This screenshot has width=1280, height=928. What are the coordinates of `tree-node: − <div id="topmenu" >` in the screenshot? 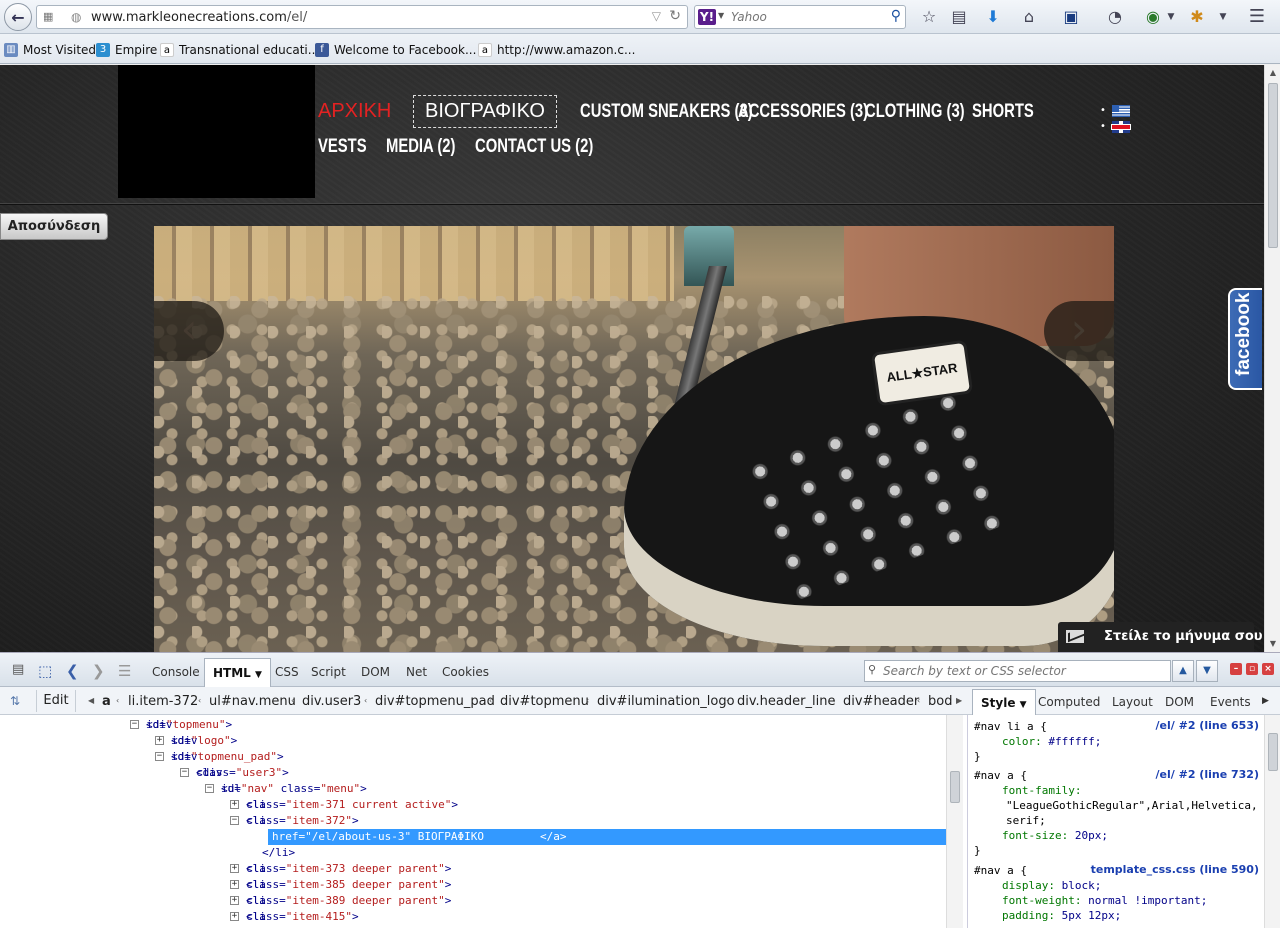 It's located at (473, 725).